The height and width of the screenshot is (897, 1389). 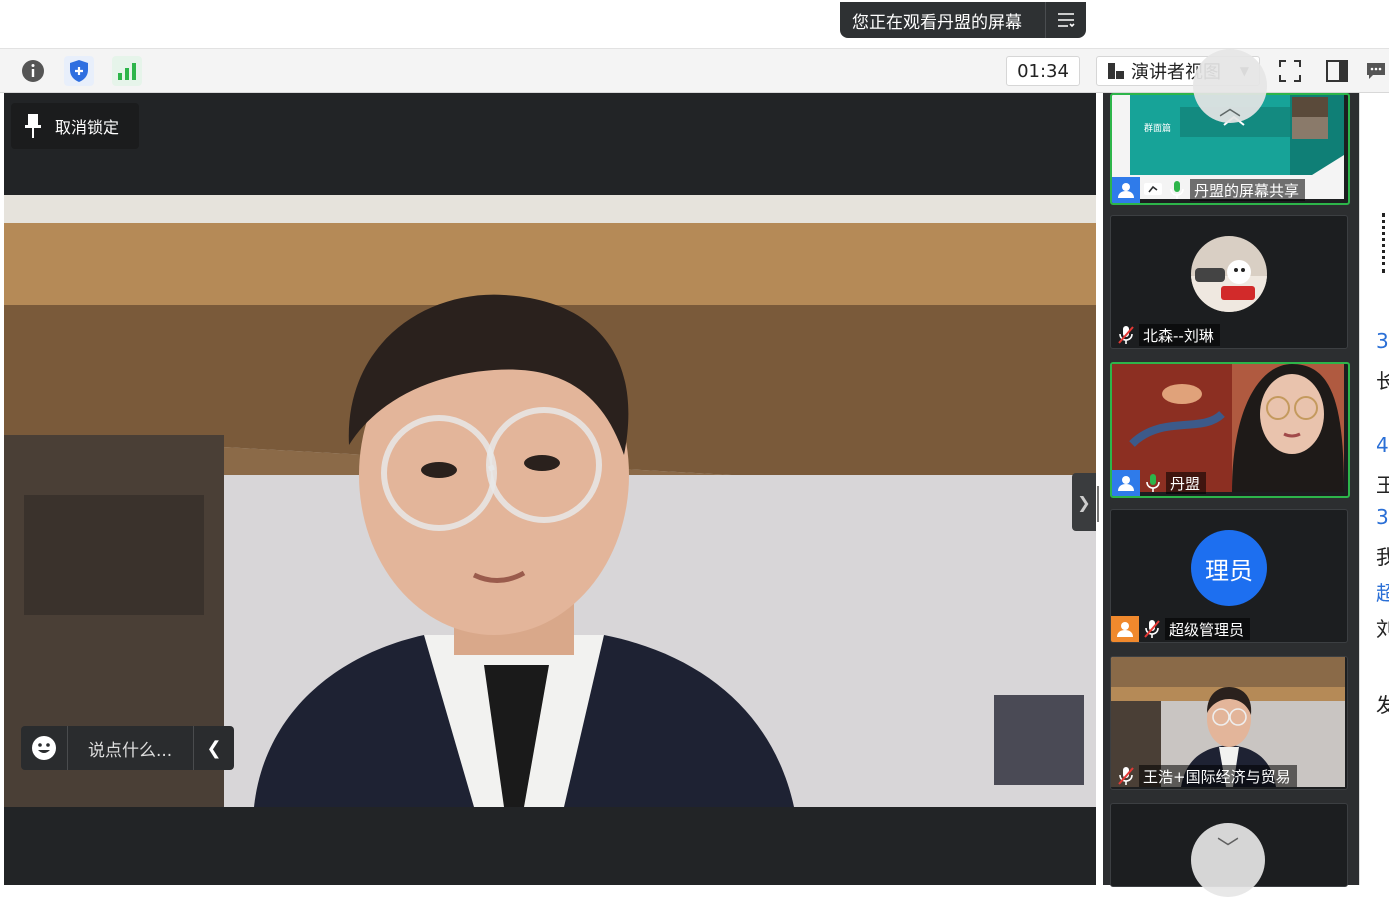 I want to click on screen-share-banner: 您正在观看丹盟的屏幕, so click(x=963, y=20).